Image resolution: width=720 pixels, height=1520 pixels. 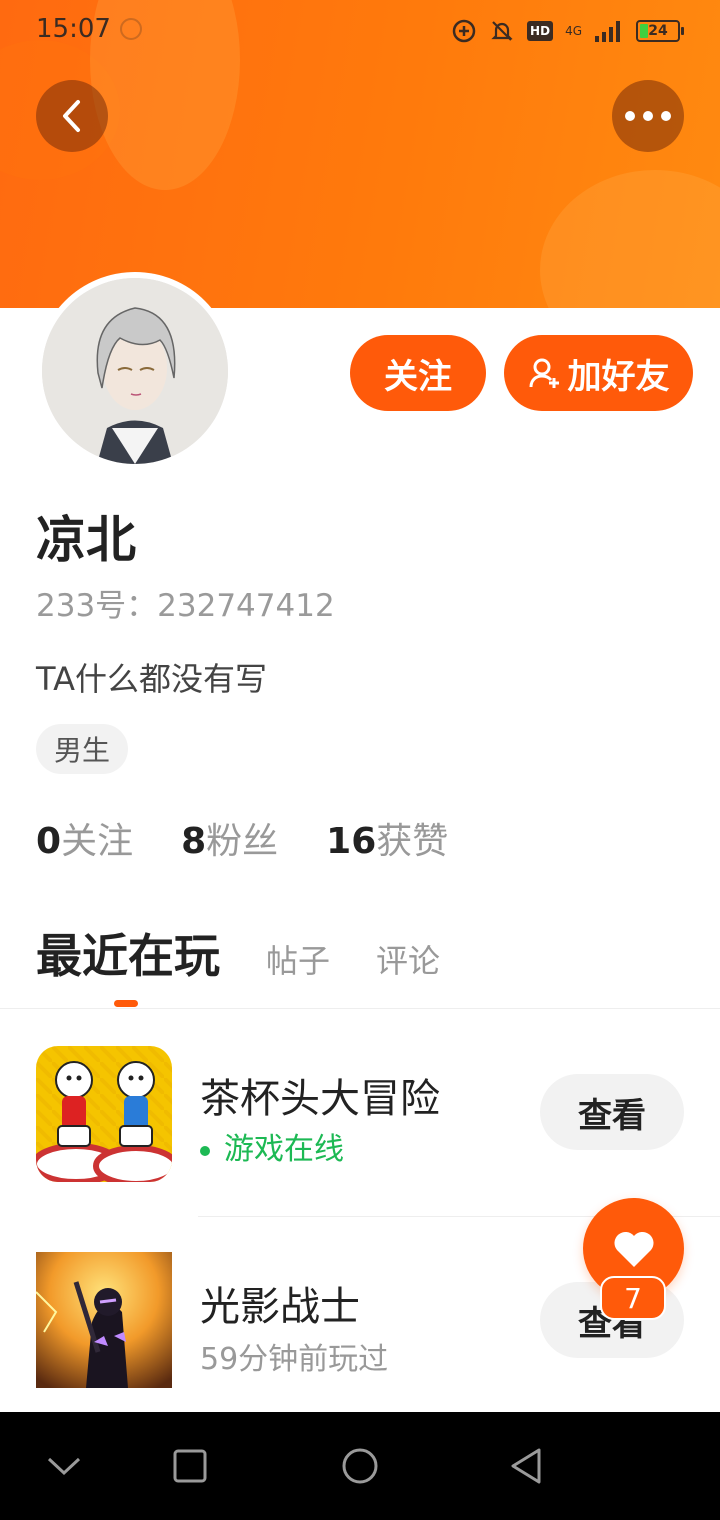 I want to click on game-title: 茶杯头大冒险, so click(x=320, y=1099).